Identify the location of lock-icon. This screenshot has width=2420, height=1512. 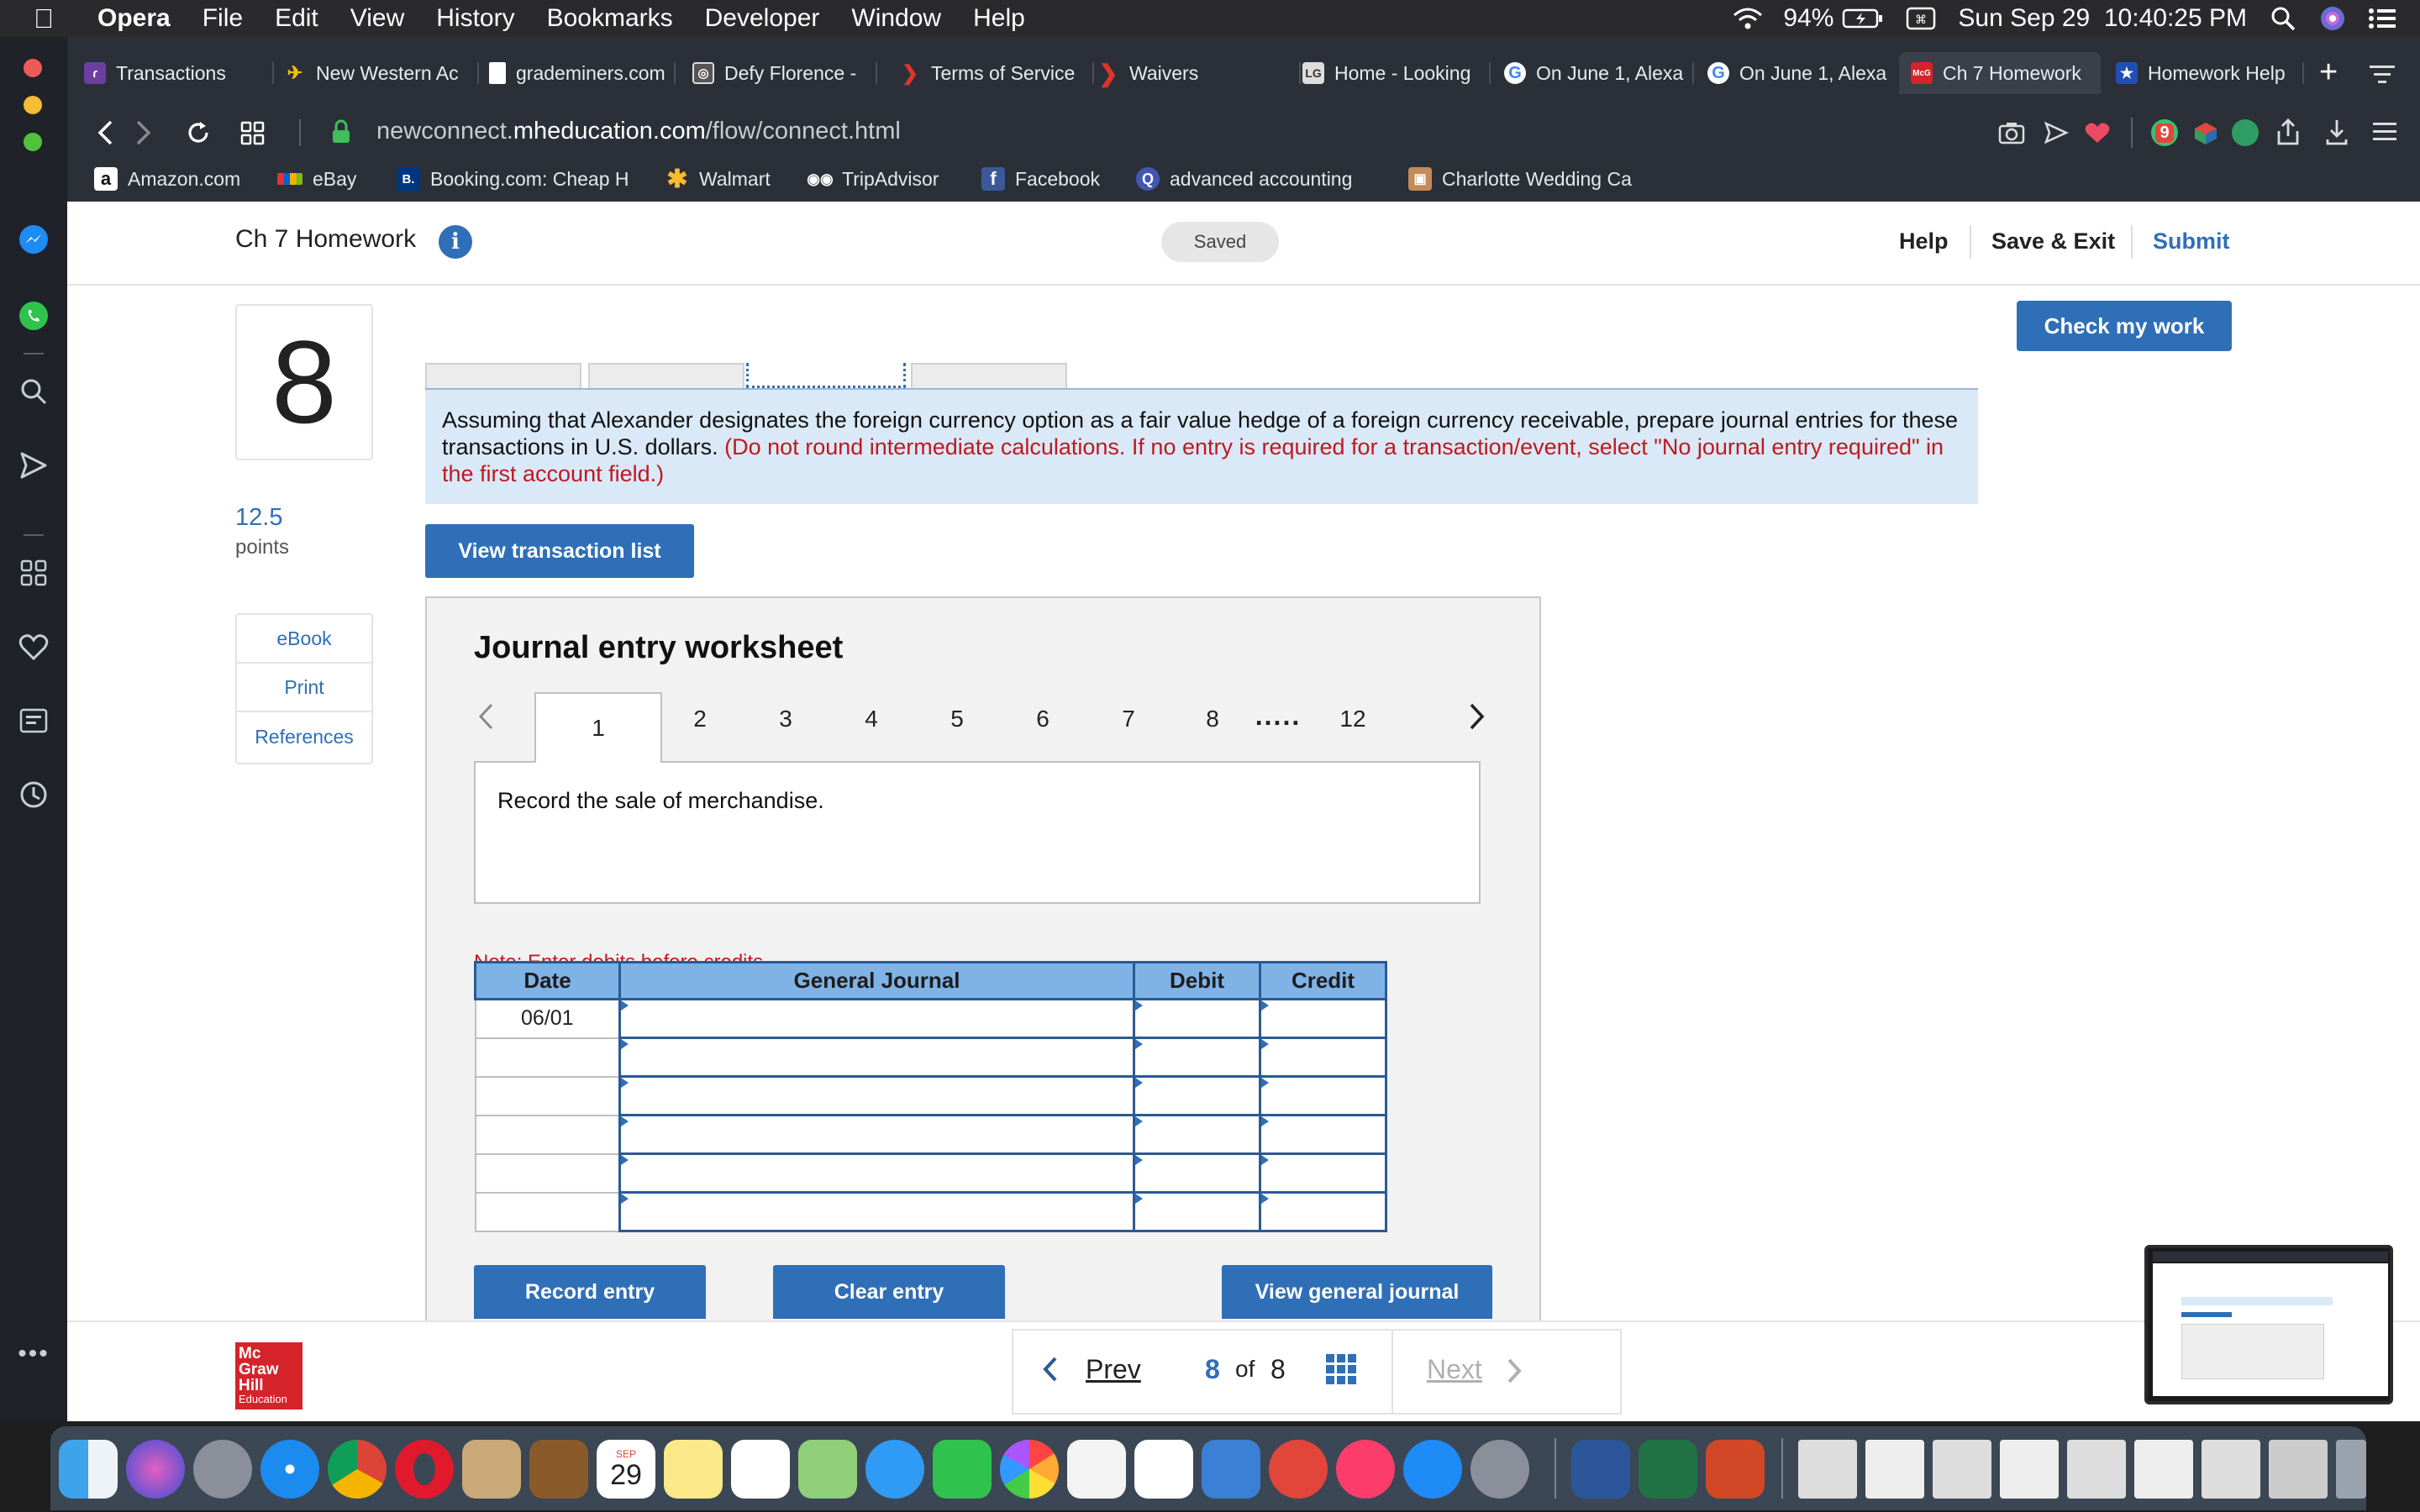
(341, 131).